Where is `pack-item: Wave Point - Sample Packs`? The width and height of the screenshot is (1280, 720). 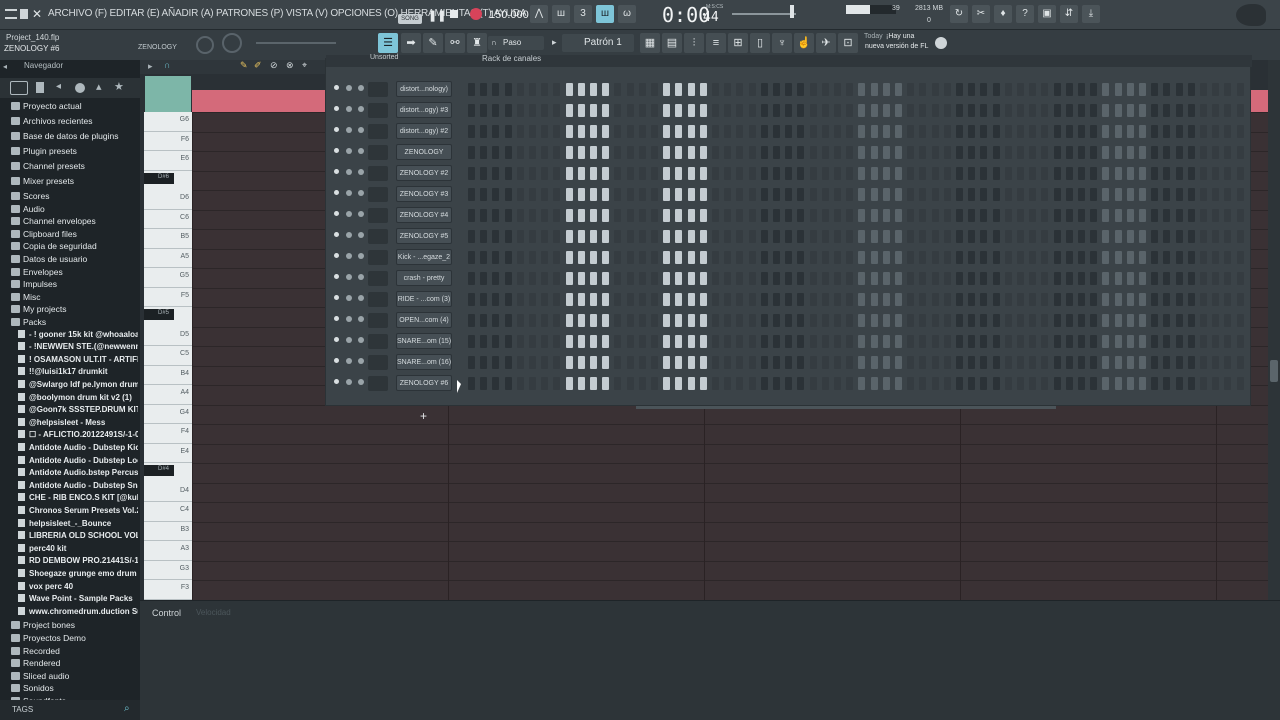
pack-item: Wave Point - Sample Packs is located at coordinates (78, 599).